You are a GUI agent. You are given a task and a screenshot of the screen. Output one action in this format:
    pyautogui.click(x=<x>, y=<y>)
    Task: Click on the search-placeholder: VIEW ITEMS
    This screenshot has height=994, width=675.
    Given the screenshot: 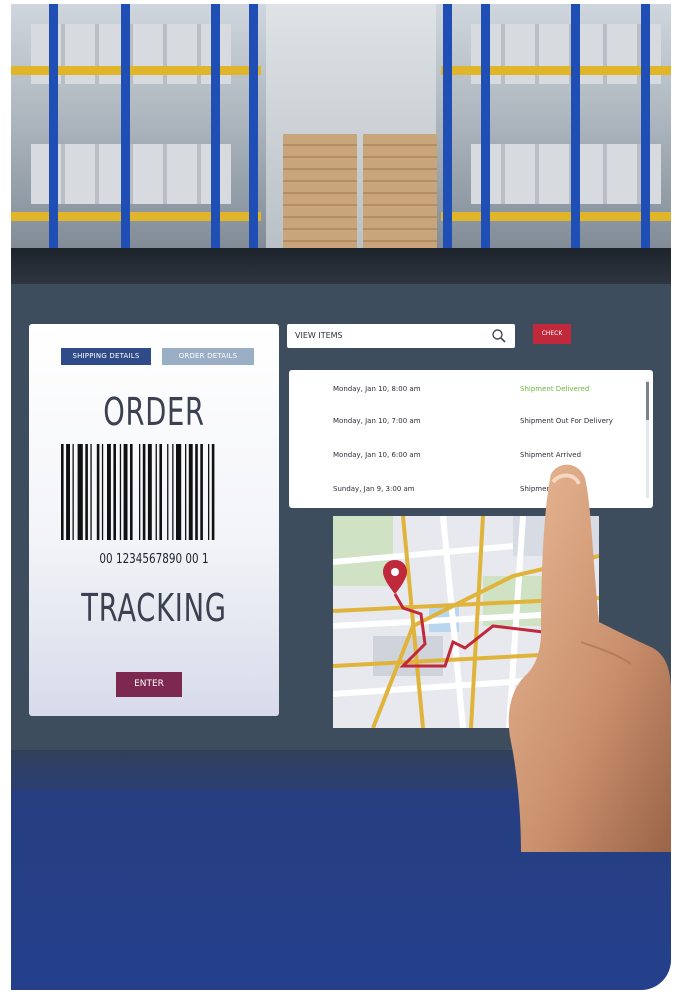 What is the action you would take?
    pyautogui.click(x=319, y=335)
    